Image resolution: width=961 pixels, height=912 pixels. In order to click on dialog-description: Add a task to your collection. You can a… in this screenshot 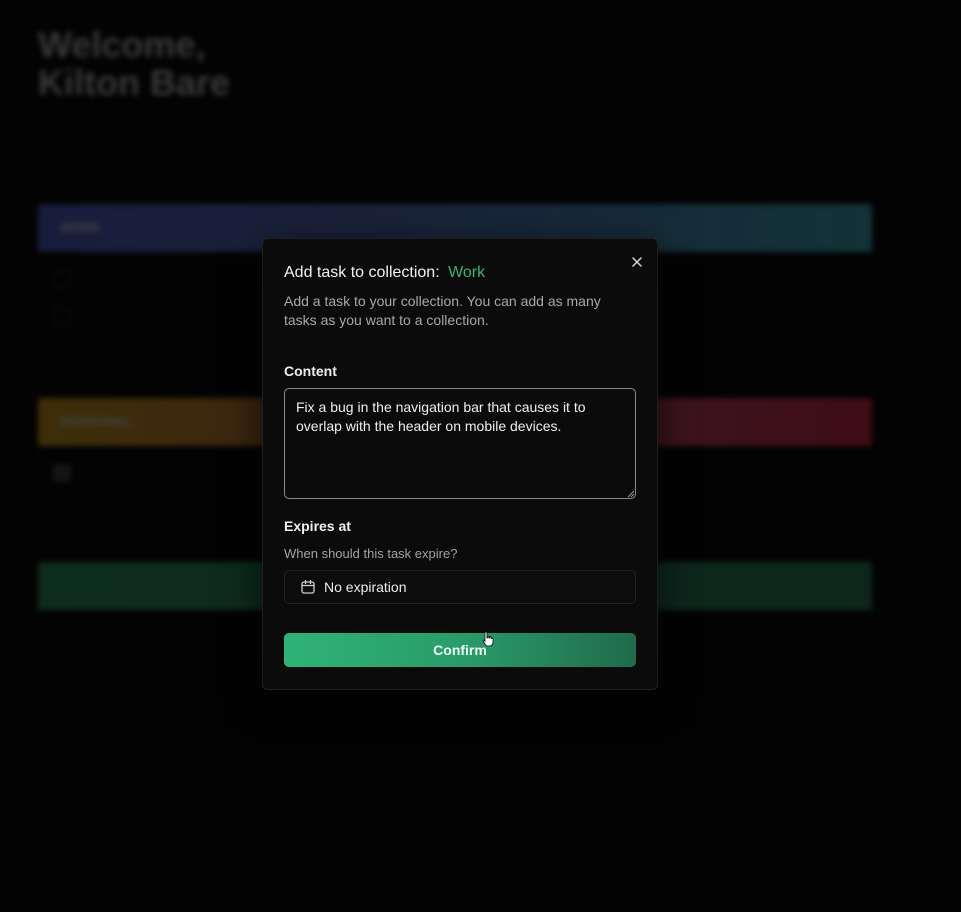, I will do `click(442, 310)`.